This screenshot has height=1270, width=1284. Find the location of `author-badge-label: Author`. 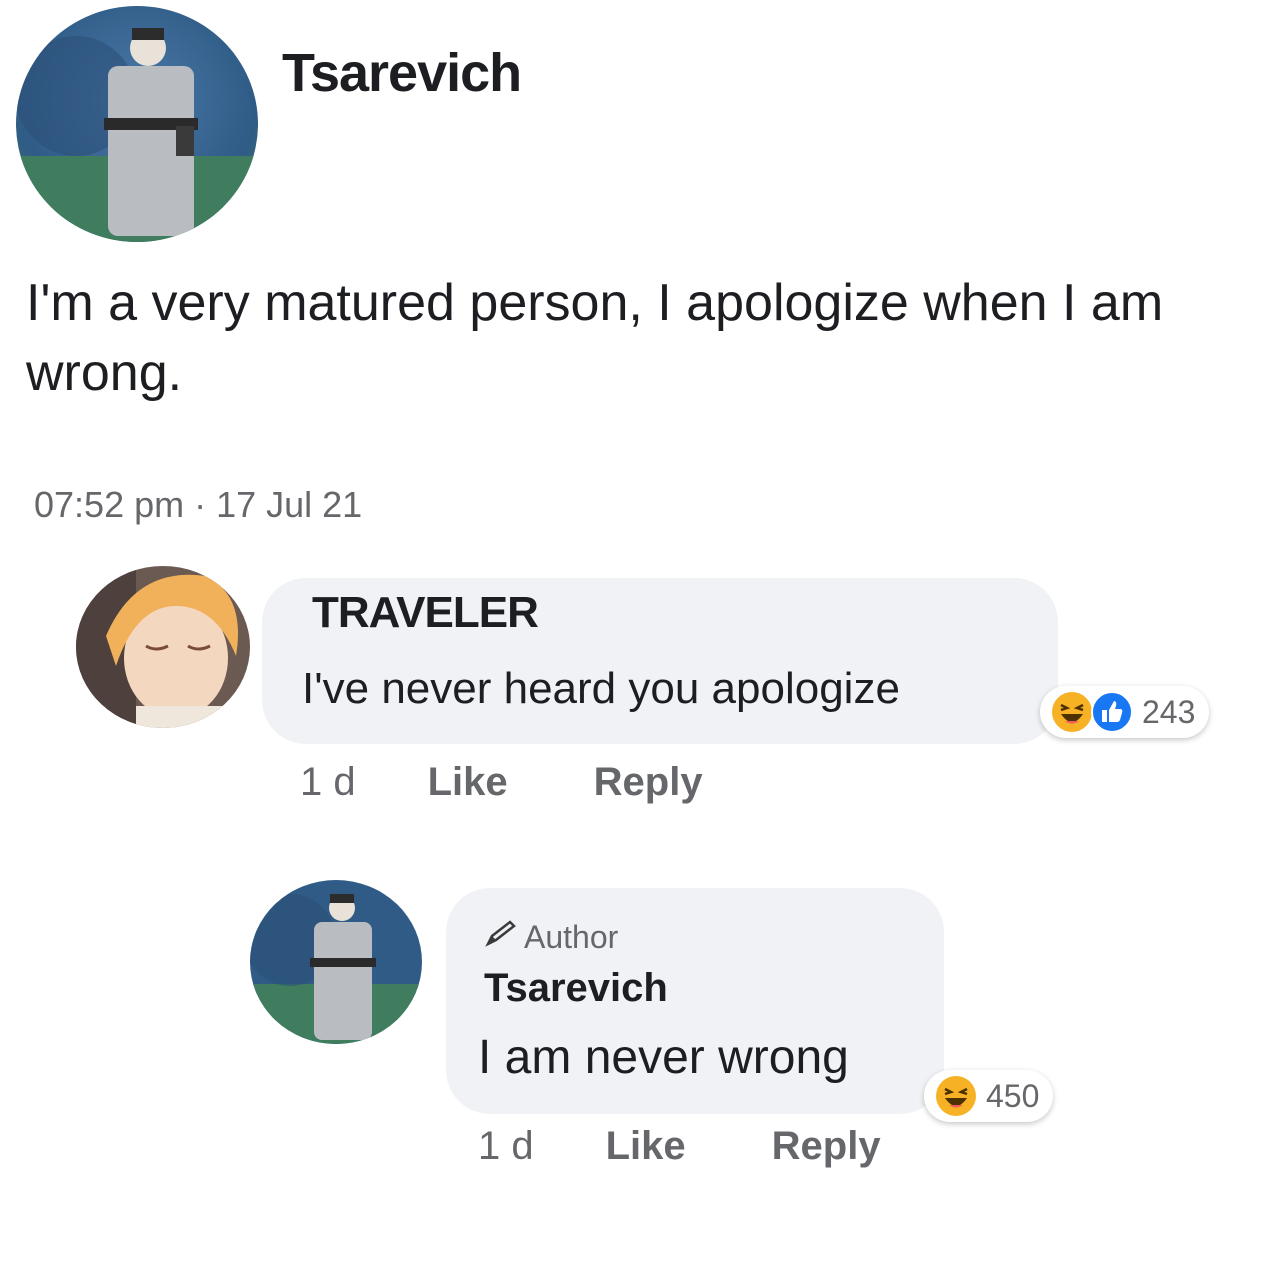

author-badge-label: Author is located at coordinates (571, 936).